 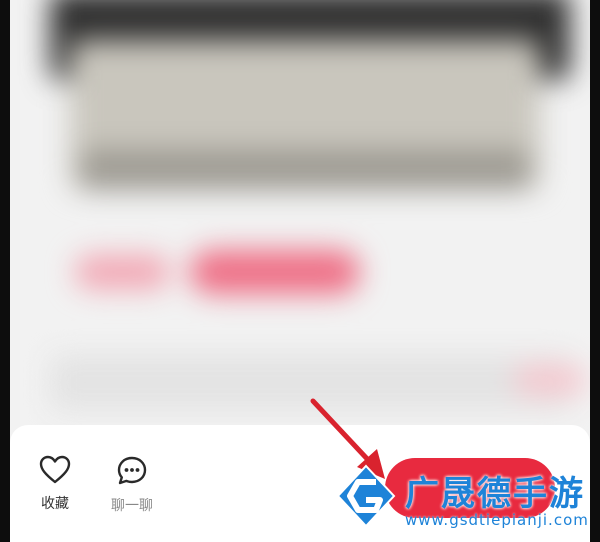 What do you see at coordinates (550, 380) in the screenshot?
I see `blurred-side-tag` at bounding box center [550, 380].